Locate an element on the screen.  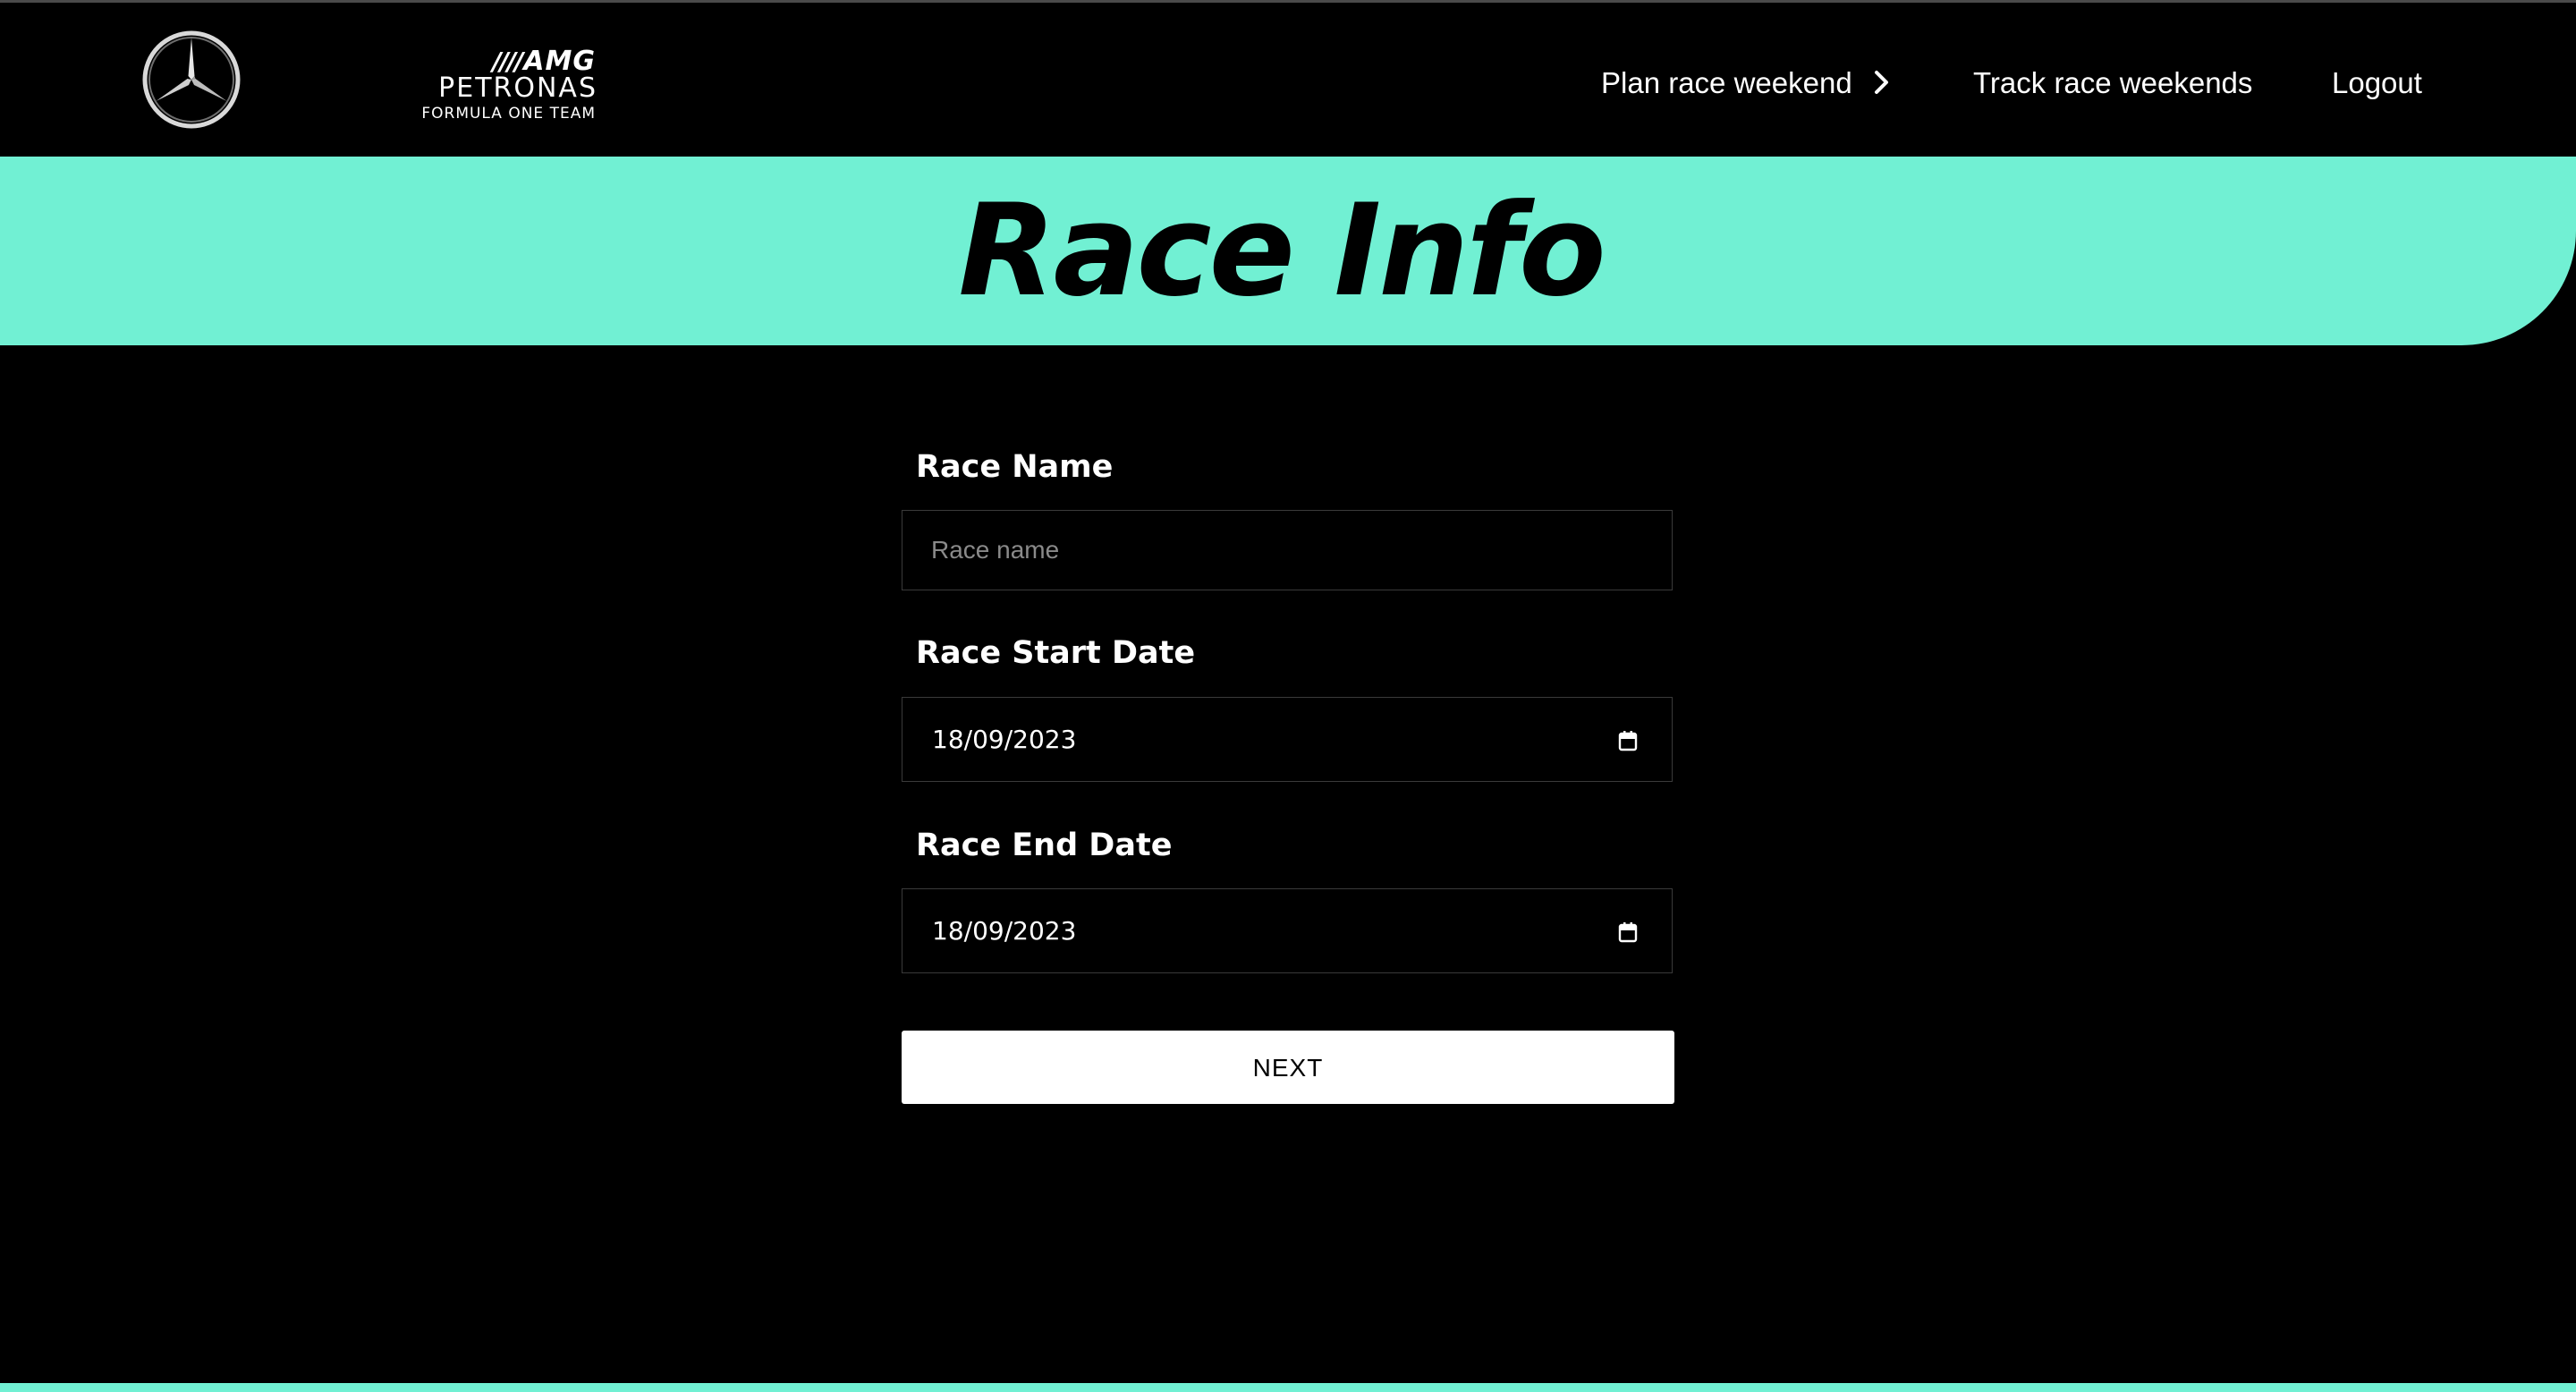
team-logo: ////AMG PETRONAS FORMULA ONE TEAM is located at coordinates (368, 81).